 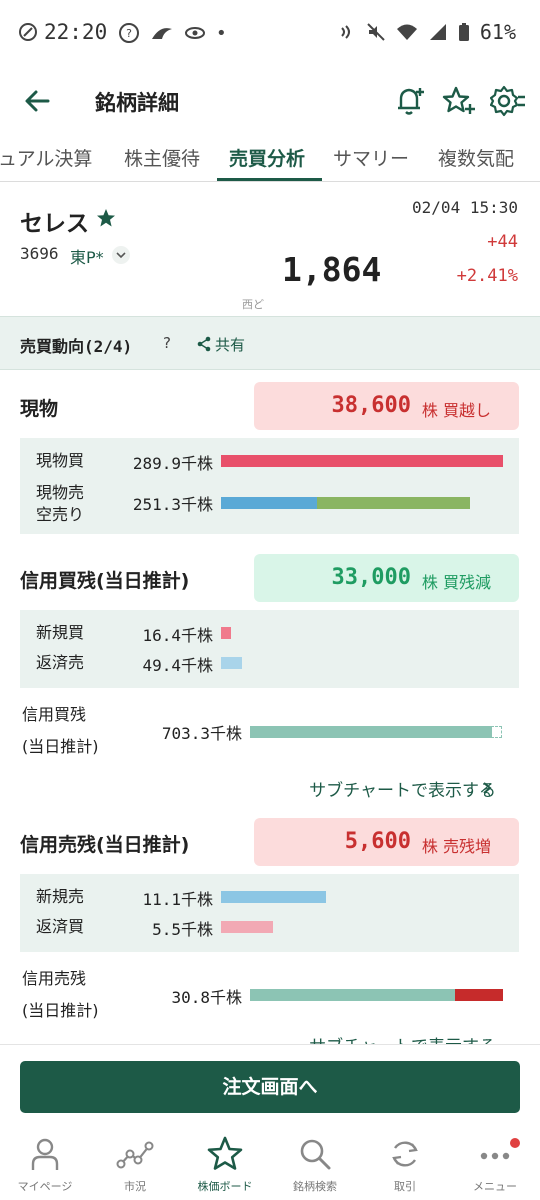 What do you see at coordinates (456, 410) in the screenshot?
I see `genbutsu-net-unit: 株 買越し` at bounding box center [456, 410].